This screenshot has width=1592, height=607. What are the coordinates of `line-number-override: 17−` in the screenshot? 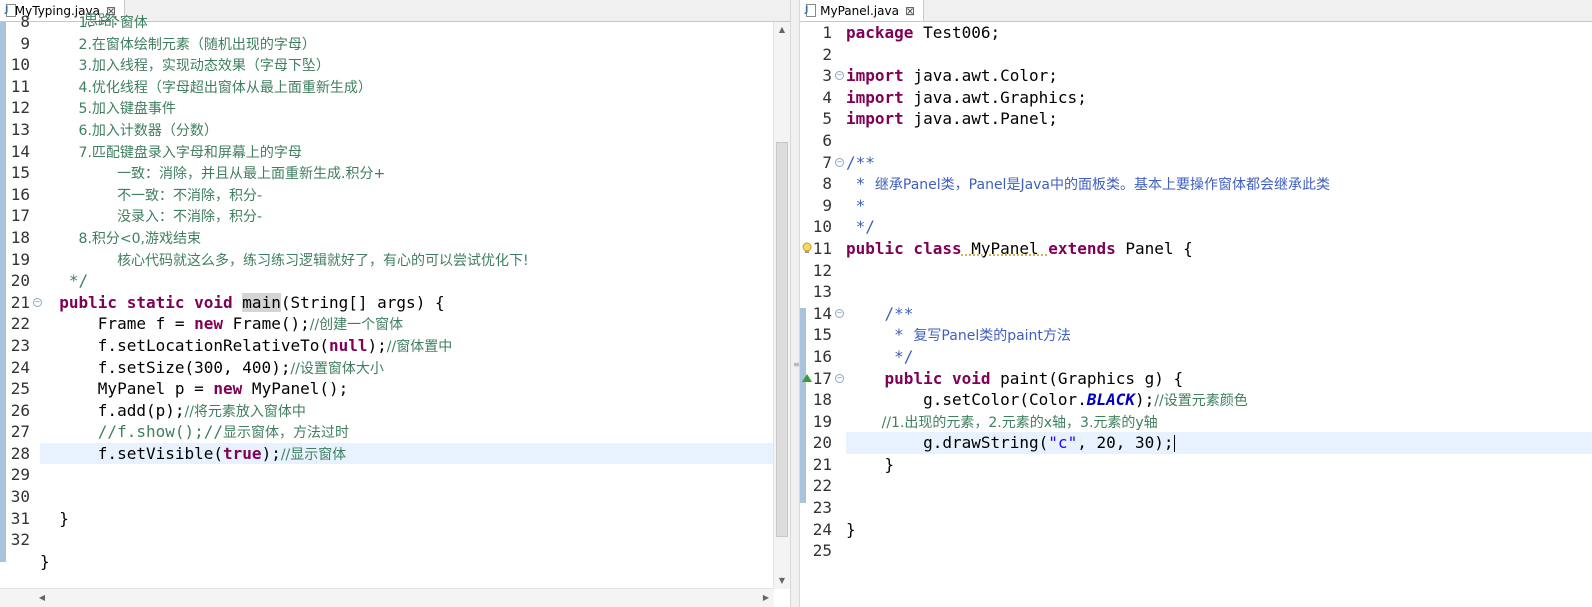 It's located at (822, 379).